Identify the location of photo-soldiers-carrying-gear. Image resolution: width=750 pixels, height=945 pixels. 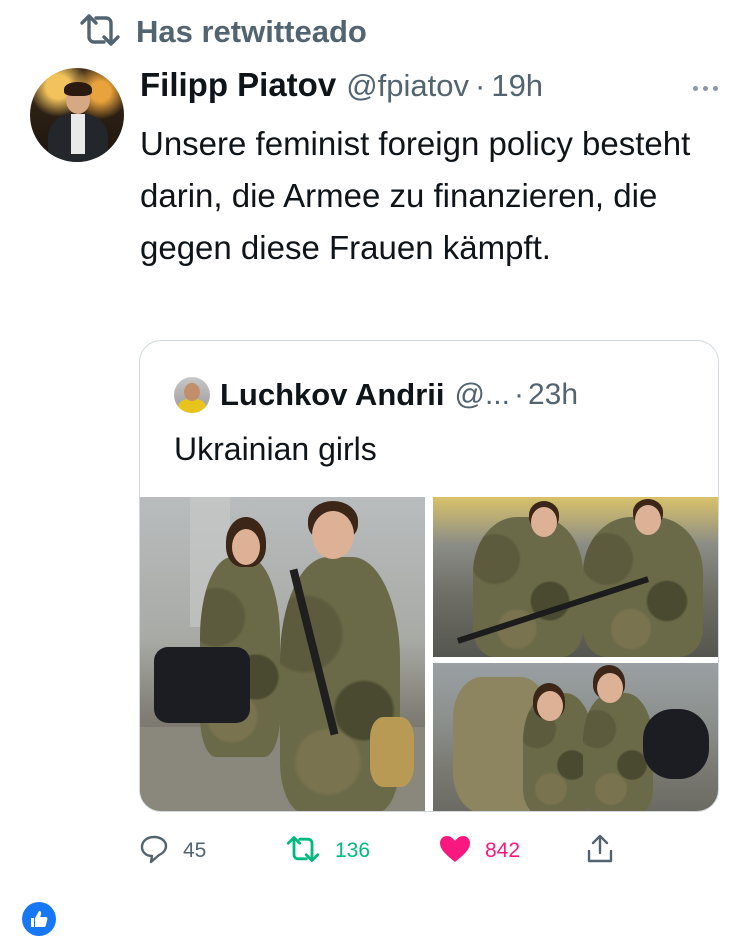
(575, 737).